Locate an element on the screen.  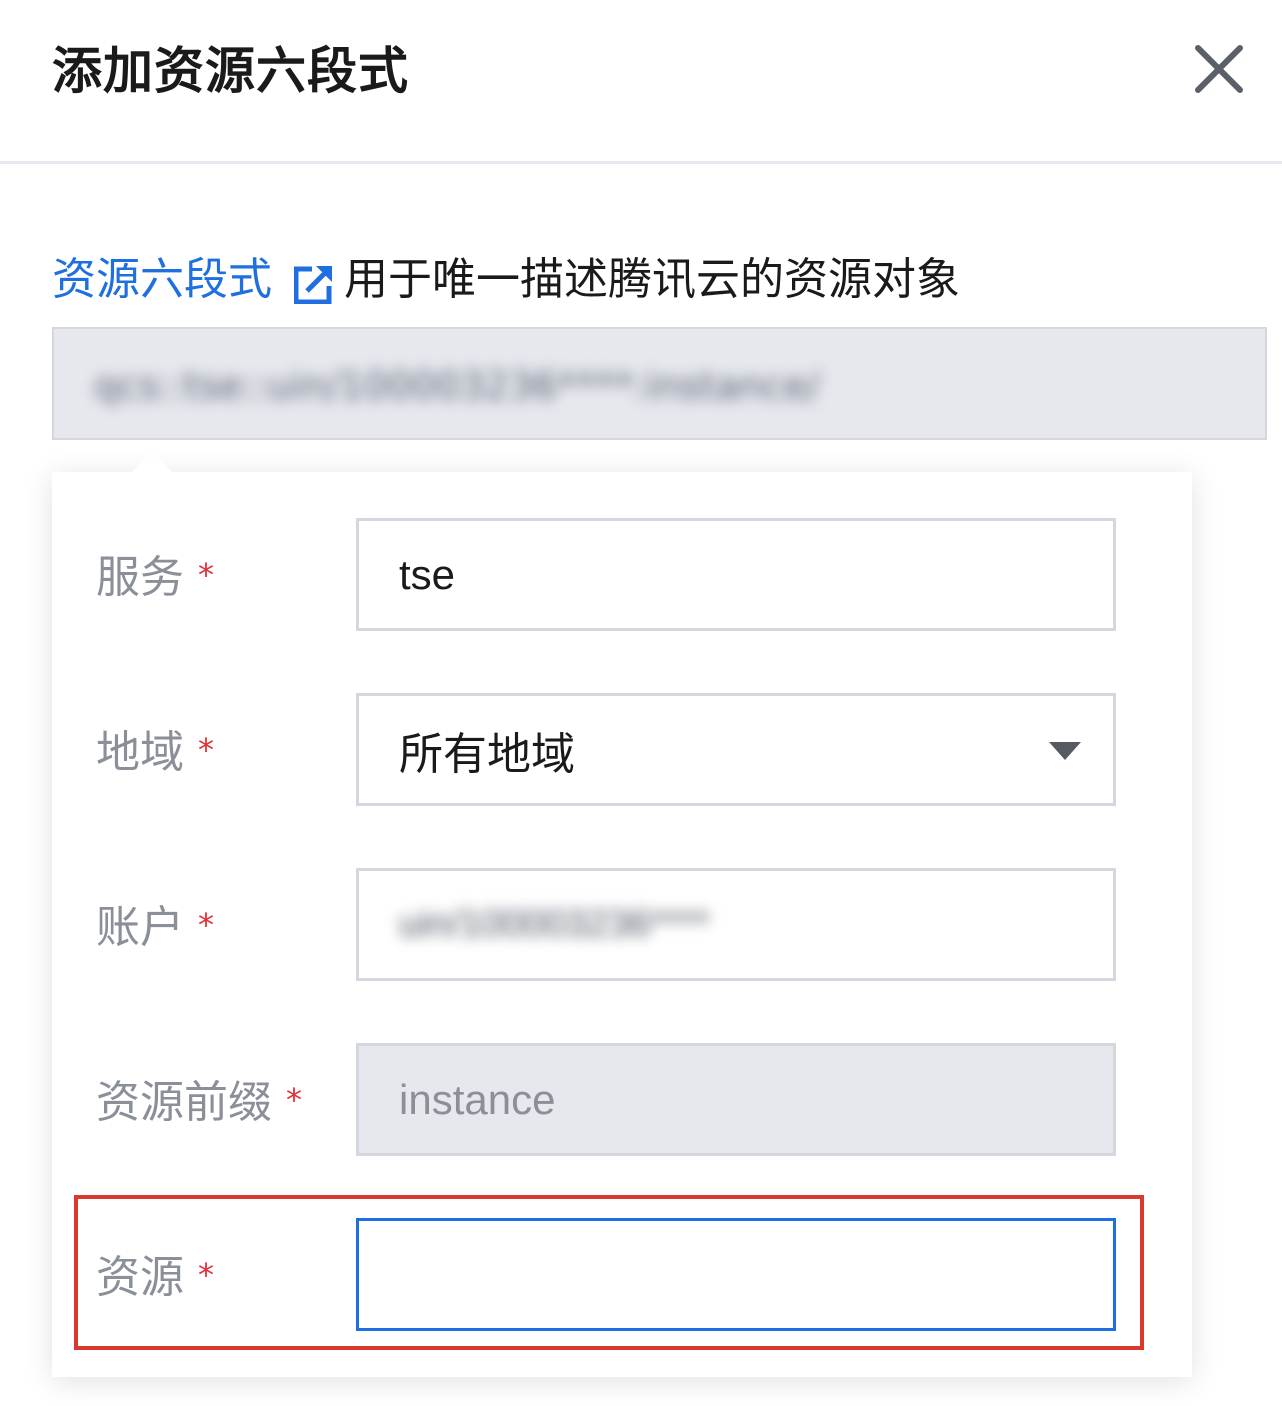
description-row: 资源六段式 用于唯一描述腾讯云的资源对象 is located at coordinates (506, 280).